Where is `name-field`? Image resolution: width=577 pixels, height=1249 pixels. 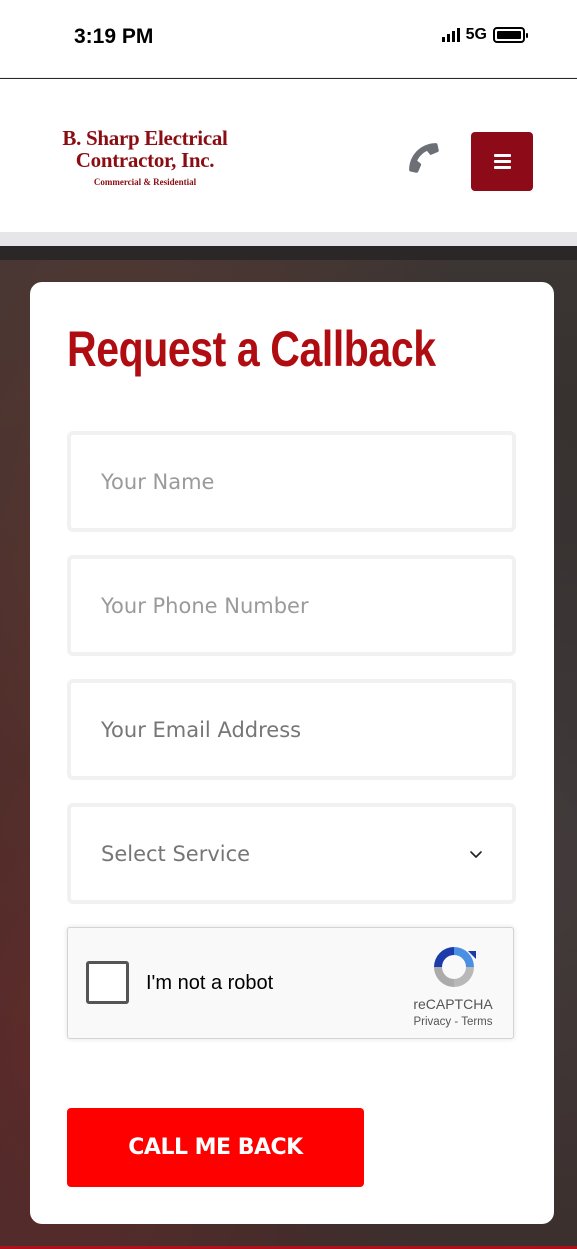
name-field is located at coordinates (291, 481).